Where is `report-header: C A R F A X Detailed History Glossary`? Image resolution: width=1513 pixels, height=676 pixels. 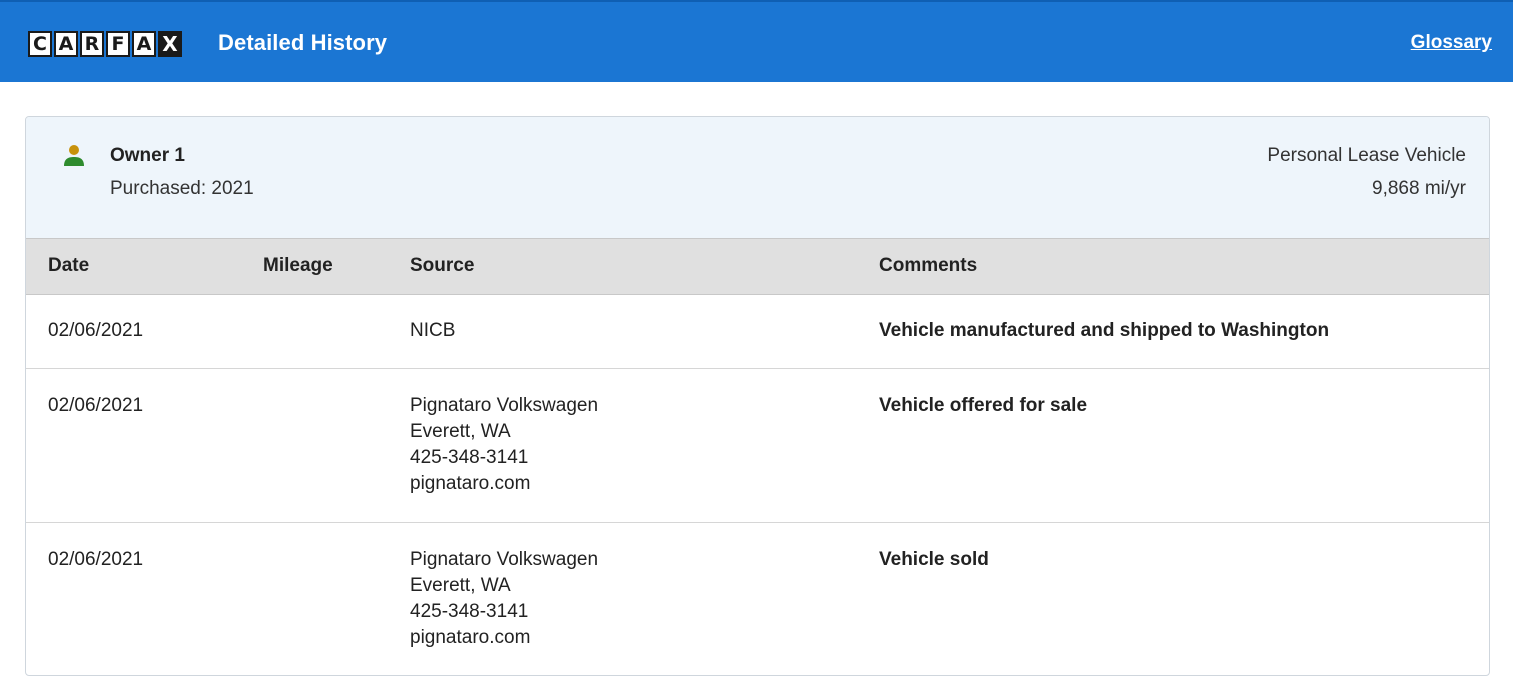 report-header: C A R F A X Detailed History Glossary is located at coordinates (756, 41).